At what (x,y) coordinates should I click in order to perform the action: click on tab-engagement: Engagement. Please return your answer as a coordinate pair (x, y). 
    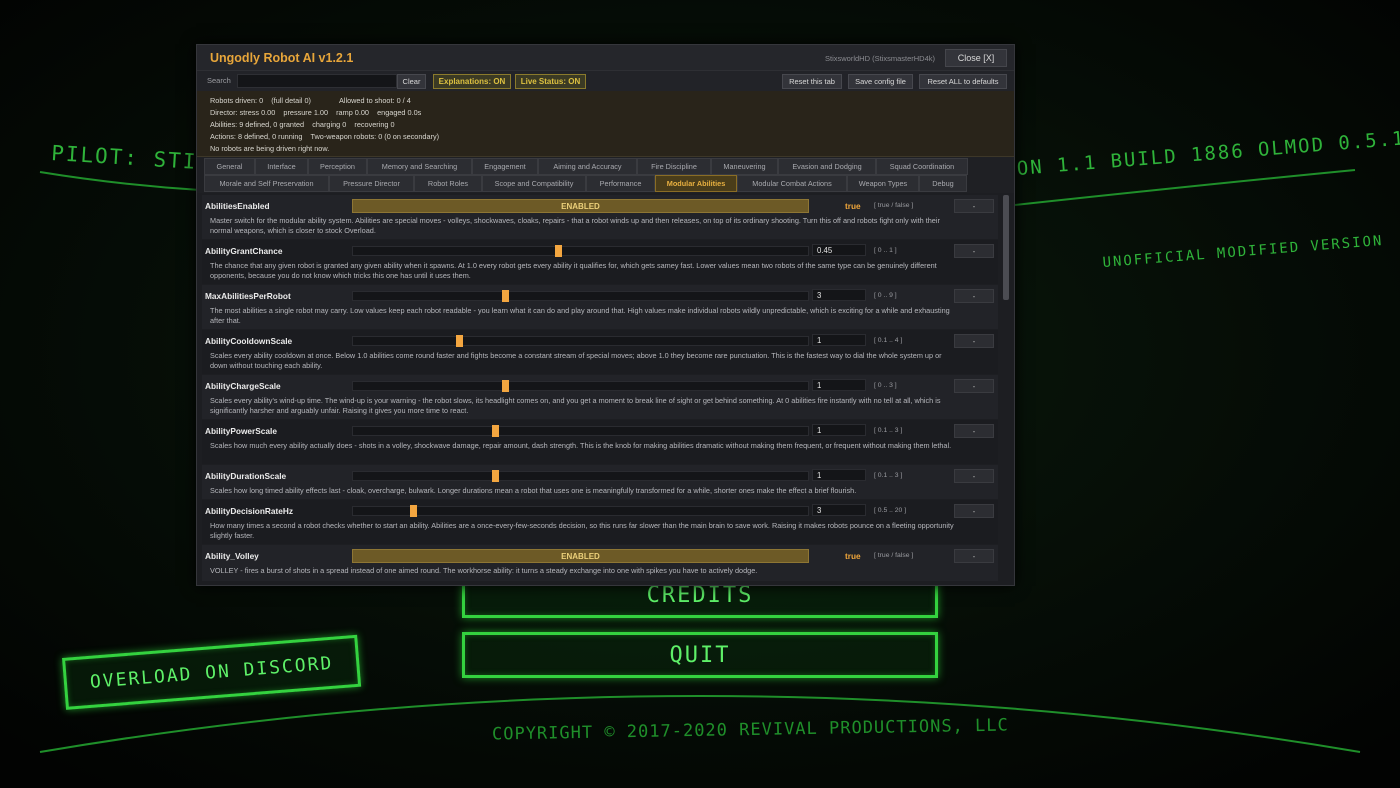
    Looking at the image, I should click on (505, 166).